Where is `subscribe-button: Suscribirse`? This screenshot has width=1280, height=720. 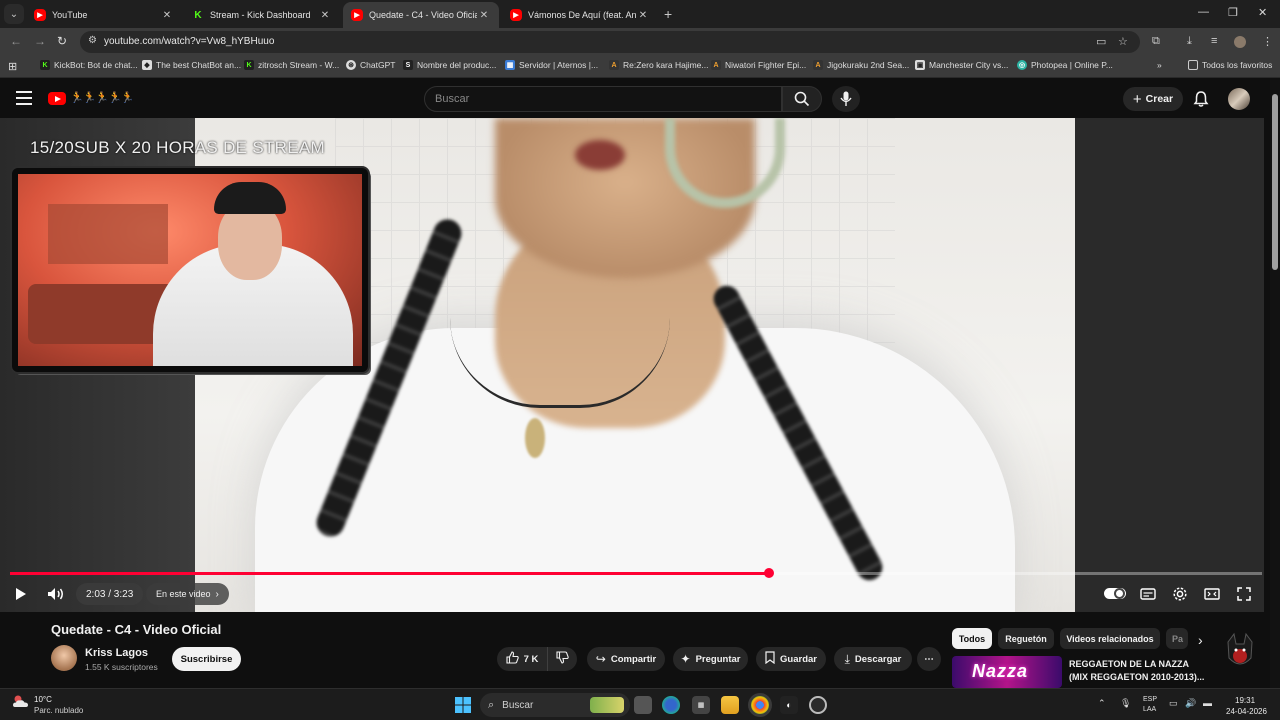
subscribe-button: Suscribirse is located at coordinates (206, 659).